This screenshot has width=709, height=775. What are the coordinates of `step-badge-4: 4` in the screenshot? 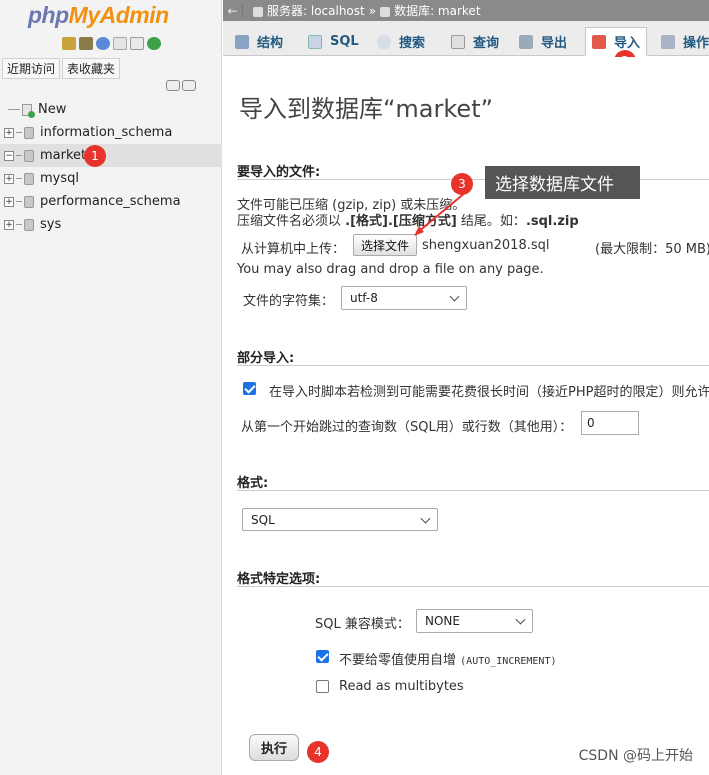 It's located at (318, 752).